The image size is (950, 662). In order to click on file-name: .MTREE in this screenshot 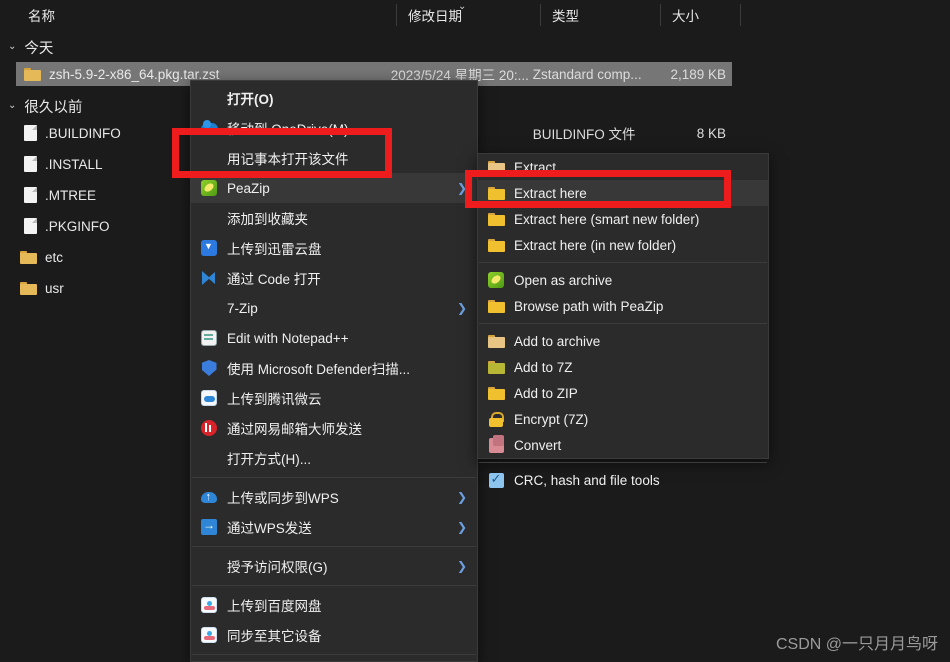, I will do `click(71, 195)`.